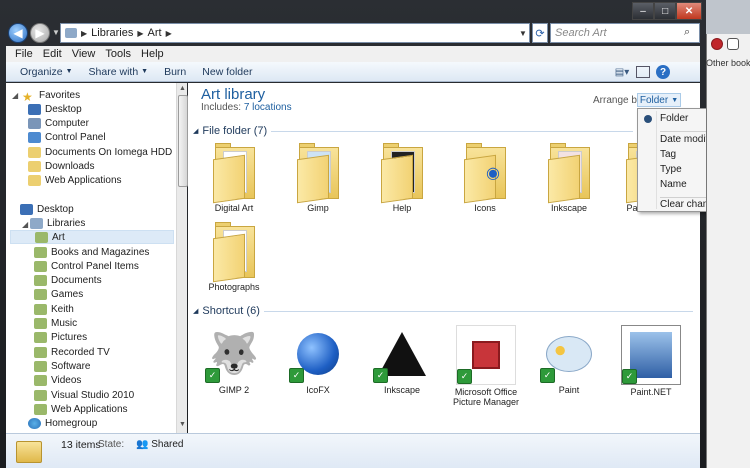 The width and height of the screenshot is (750, 468). What do you see at coordinates (668, 154) in the screenshot?
I see `menu-item-tag: Tag` at bounding box center [668, 154].